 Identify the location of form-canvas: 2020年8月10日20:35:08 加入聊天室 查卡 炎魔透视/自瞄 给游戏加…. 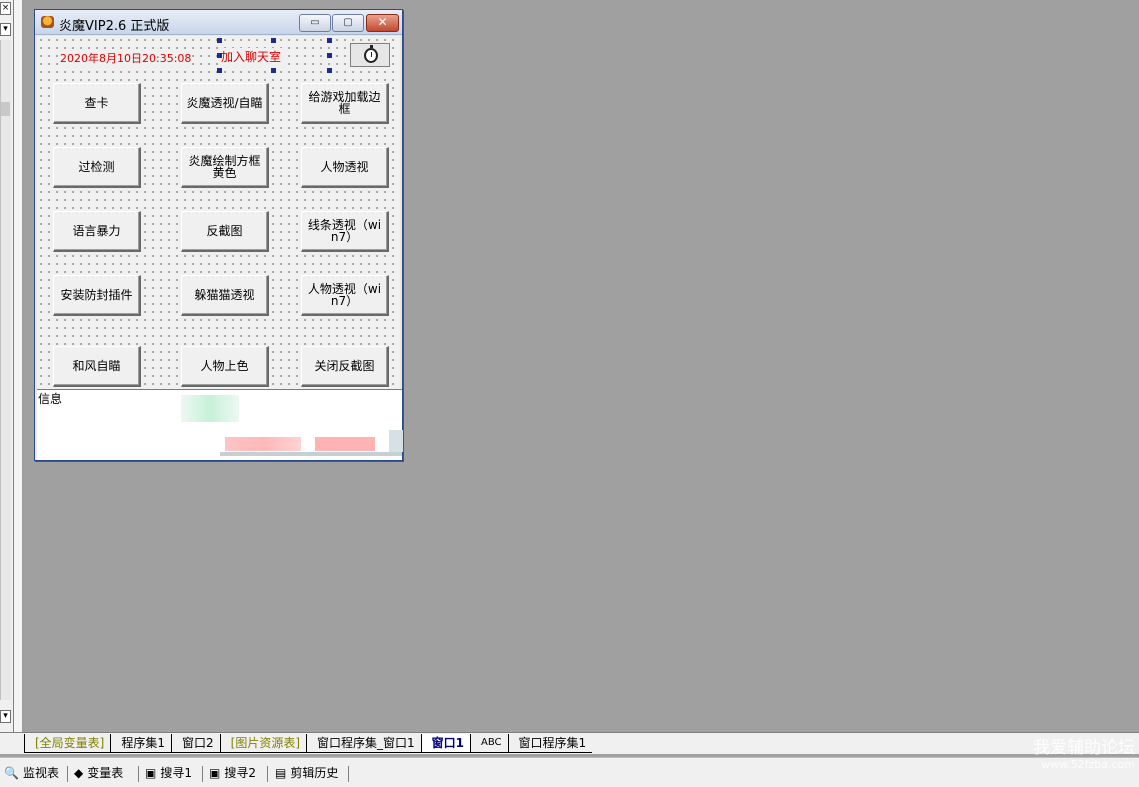
(218, 213).